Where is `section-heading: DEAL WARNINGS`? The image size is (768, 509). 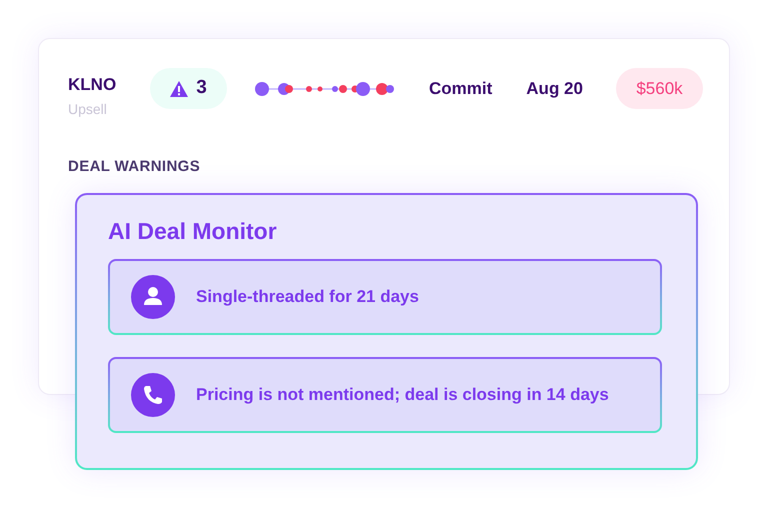
section-heading: DEAL WARNINGS is located at coordinates (135, 167).